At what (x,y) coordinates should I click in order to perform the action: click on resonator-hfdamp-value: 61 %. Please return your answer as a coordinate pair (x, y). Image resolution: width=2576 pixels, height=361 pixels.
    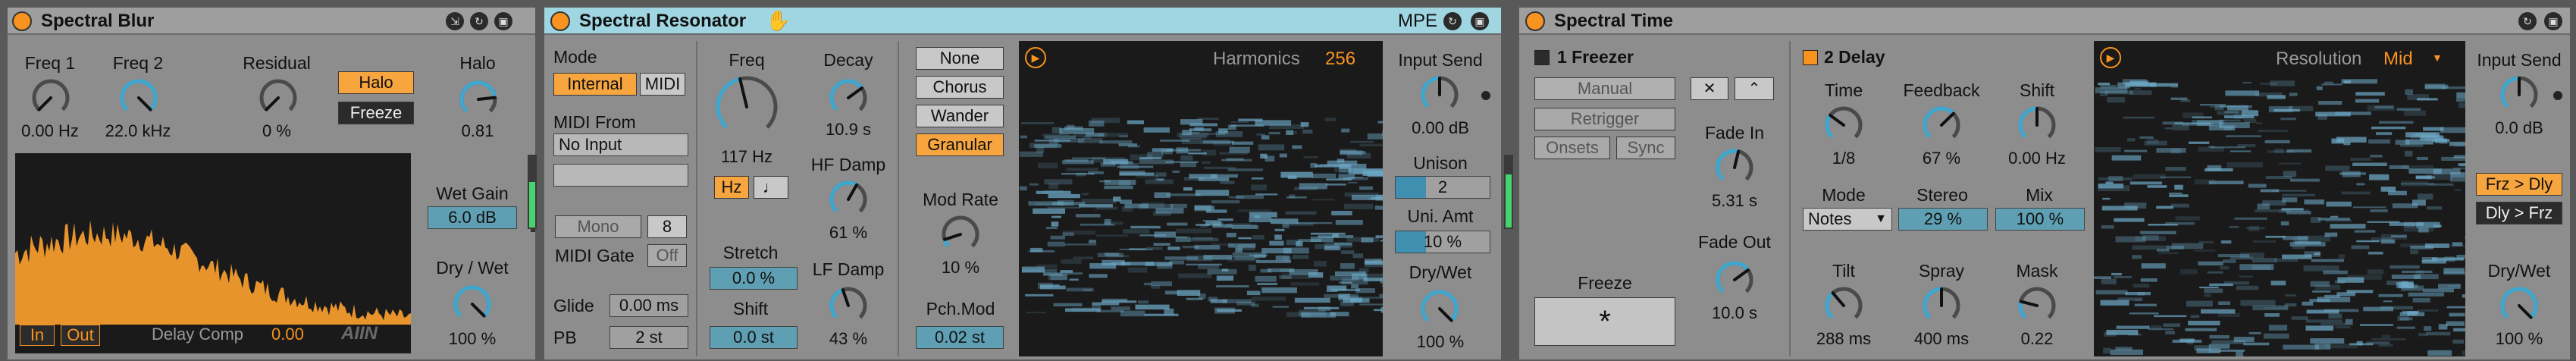
    Looking at the image, I should click on (848, 233).